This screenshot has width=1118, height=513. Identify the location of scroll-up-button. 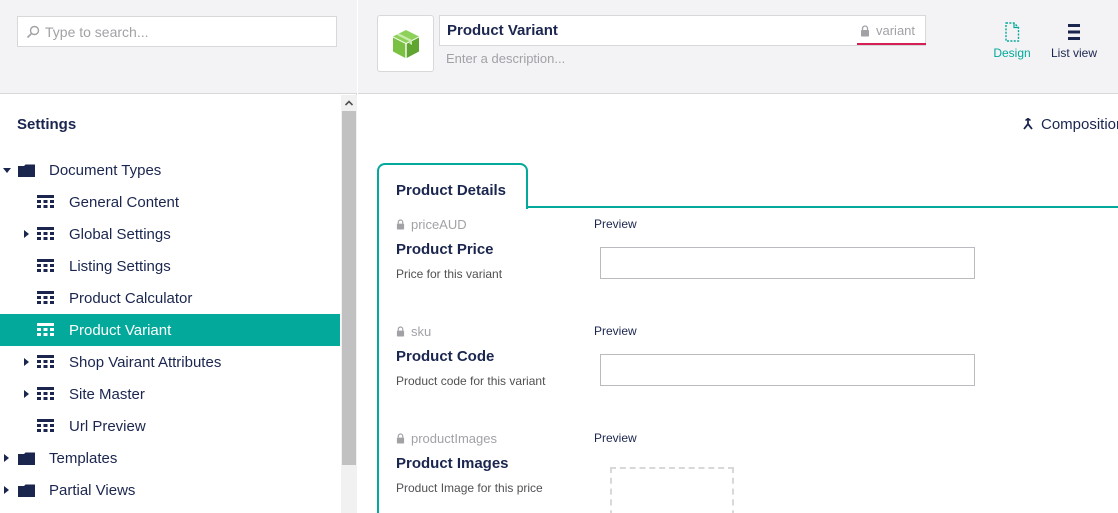
(349, 103).